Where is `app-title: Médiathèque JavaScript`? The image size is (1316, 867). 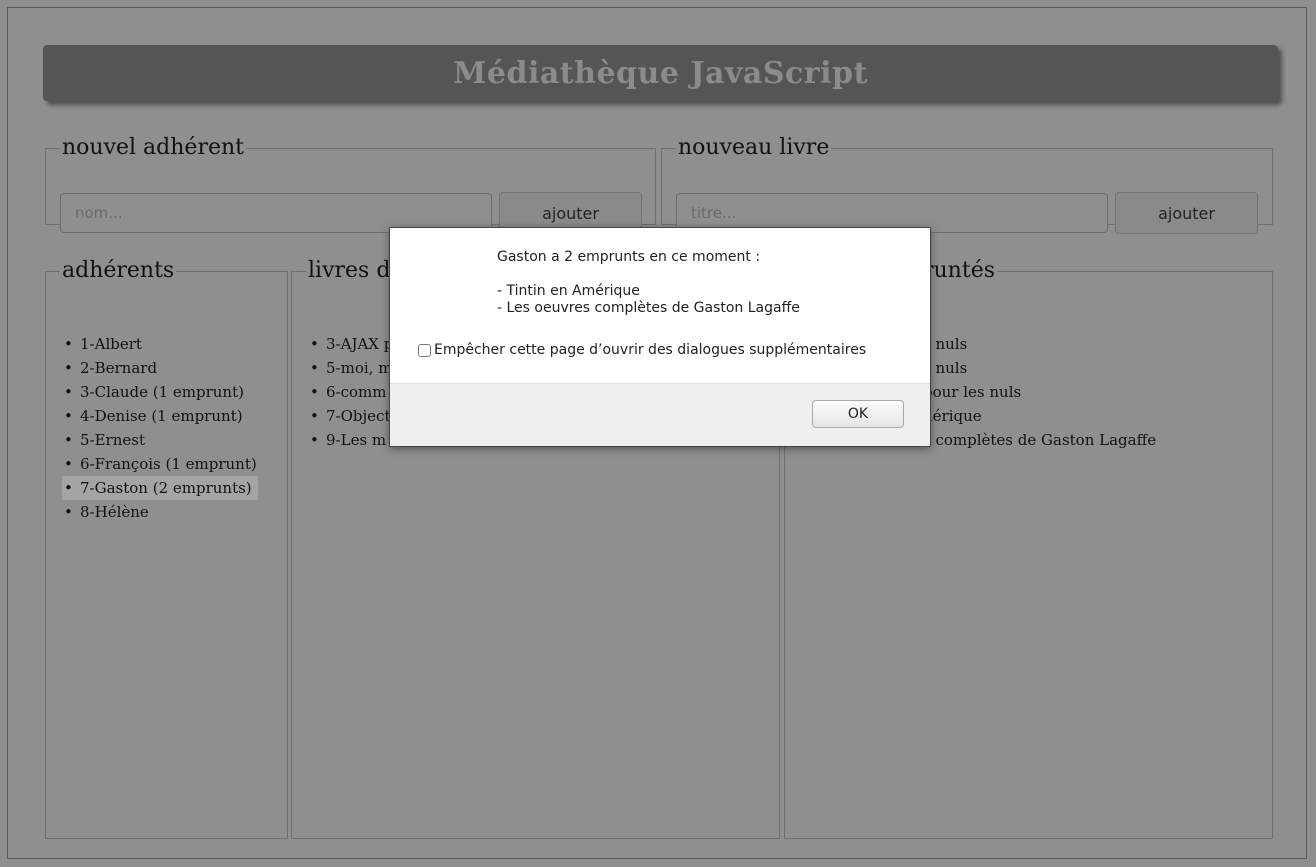
app-title: Médiathèque JavaScript is located at coordinates (660, 73).